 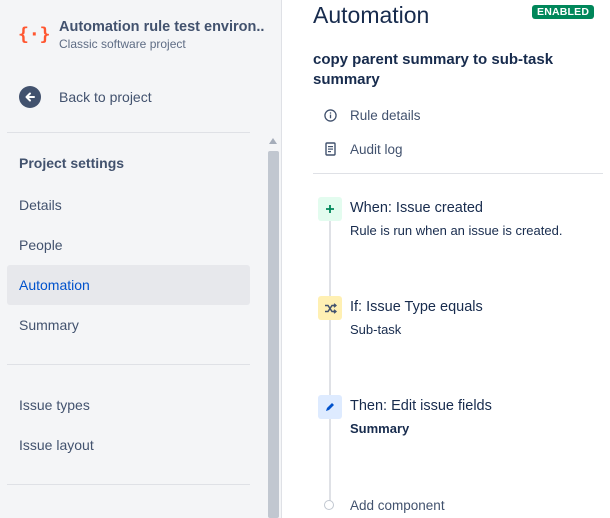 I want to click on scrollbar-thumb, so click(x=273, y=334).